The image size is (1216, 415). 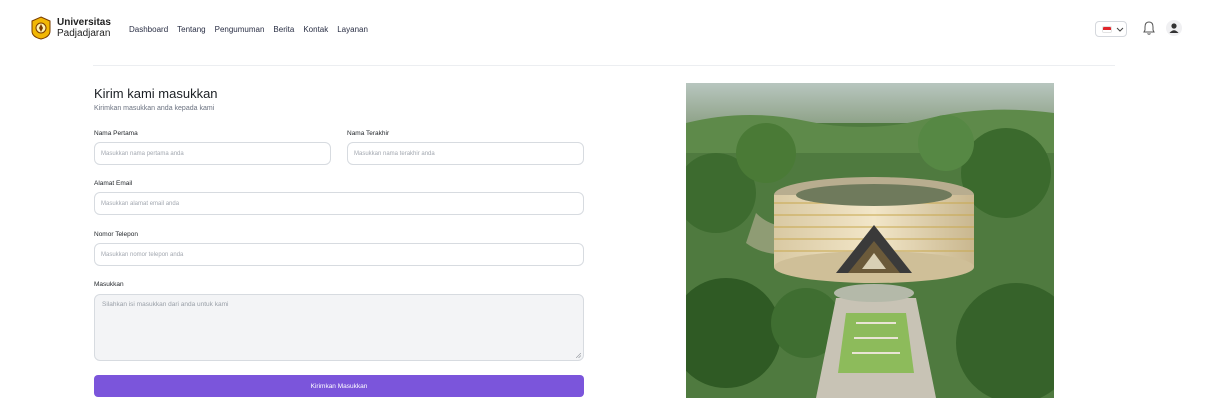 What do you see at coordinates (84, 33) in the screenshot?
I see `brand-line-2: Padjadjaran` at bounding box center [84, 33].